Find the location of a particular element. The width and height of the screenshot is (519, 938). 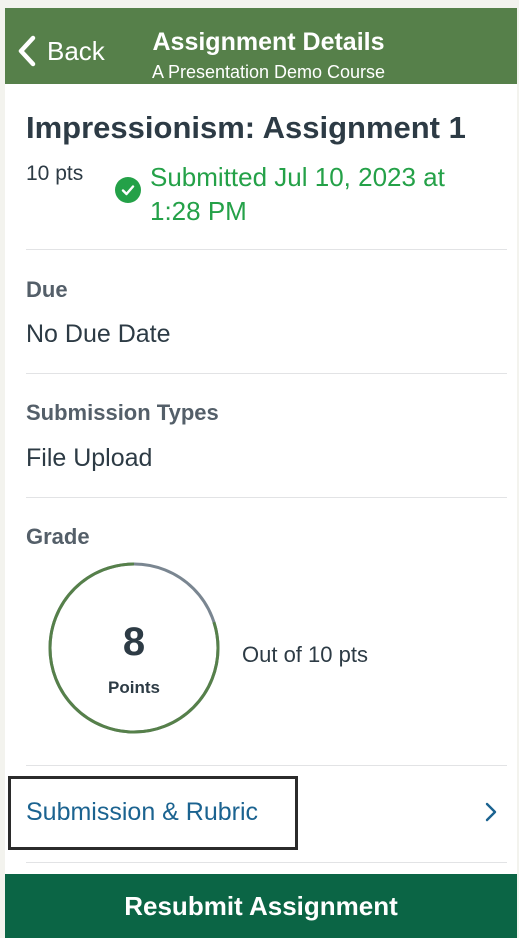

grade-label: Grade is located at coordinates (58, 536).